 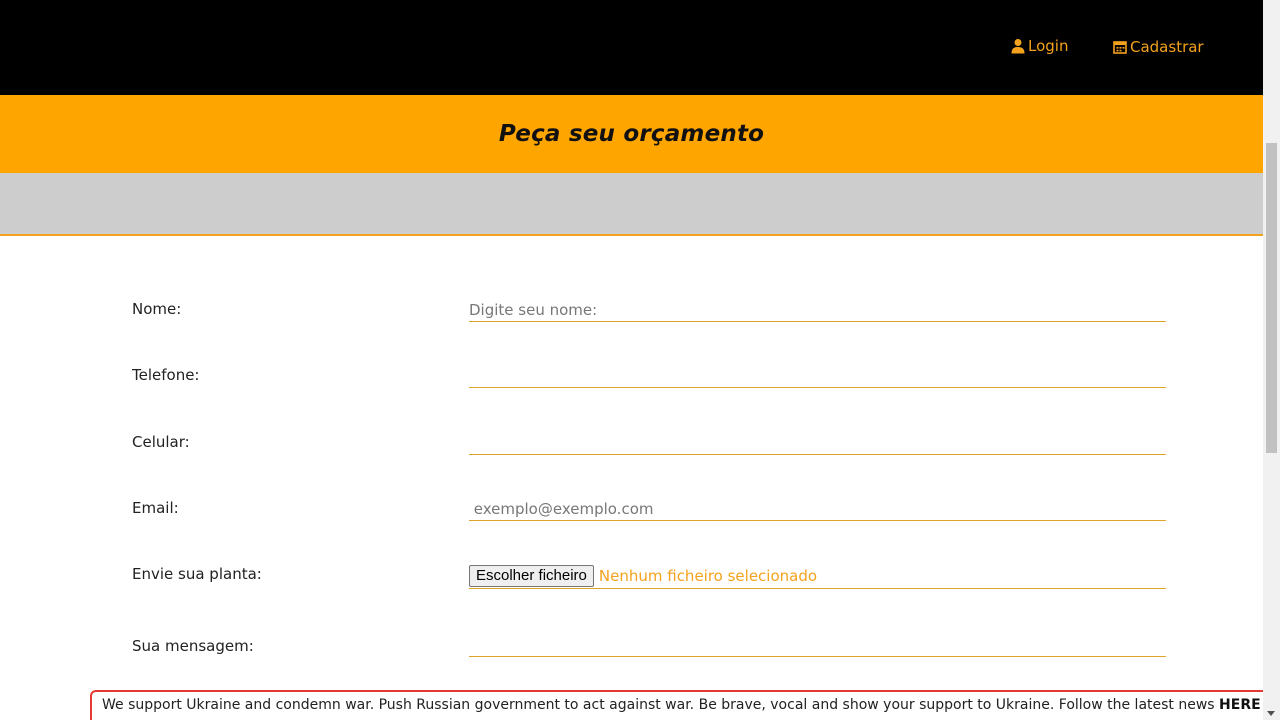 I want to click on nome-input, so click(x=817, y=310).